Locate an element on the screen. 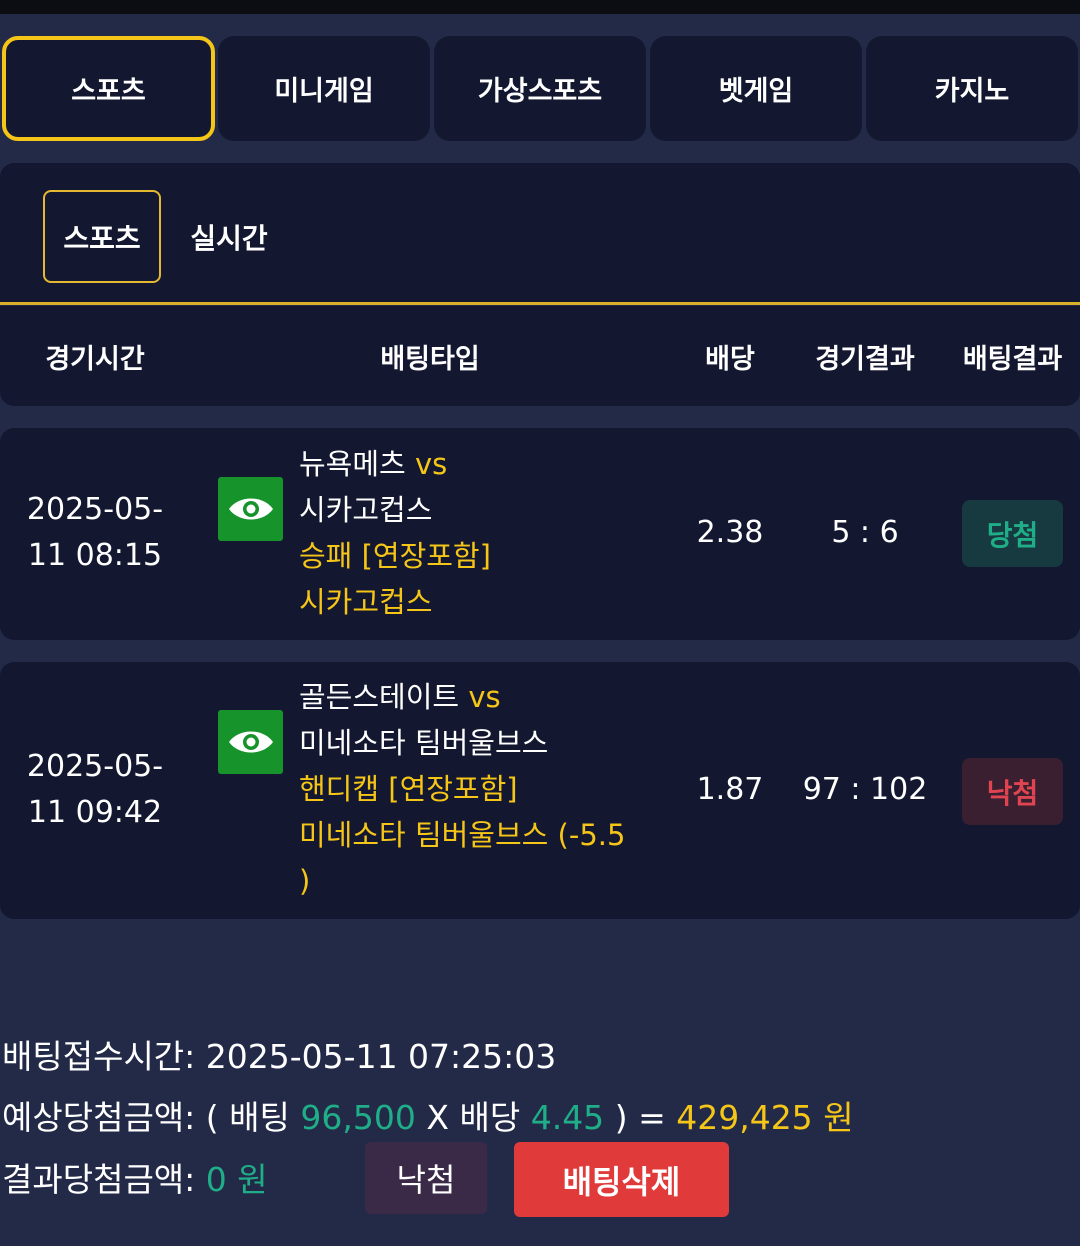 The width and height of the screenshot is (1080, 1246). table-header: 경기시간 배팅타입 배당 경기결과 배팅결과 is located at coordinates (540, 356).